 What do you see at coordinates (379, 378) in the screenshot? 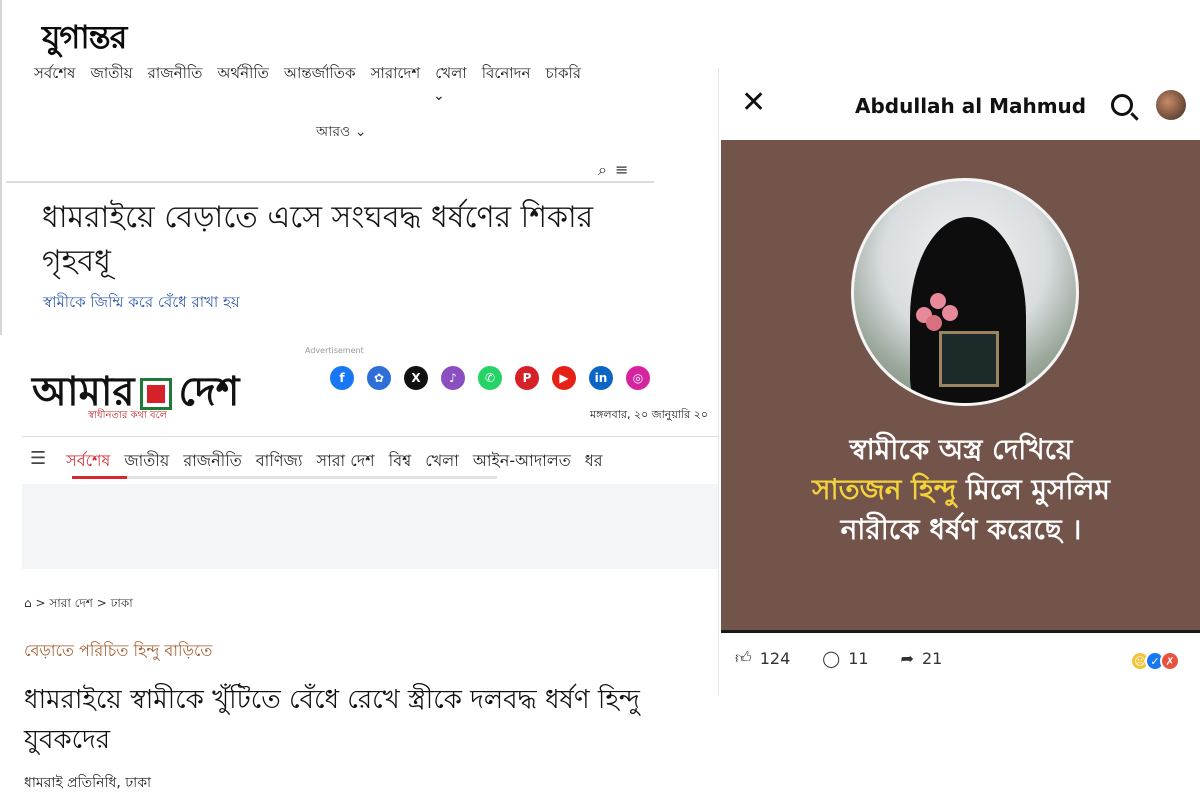
I see `community-icon: ✿` at bounding box center [379, 378].